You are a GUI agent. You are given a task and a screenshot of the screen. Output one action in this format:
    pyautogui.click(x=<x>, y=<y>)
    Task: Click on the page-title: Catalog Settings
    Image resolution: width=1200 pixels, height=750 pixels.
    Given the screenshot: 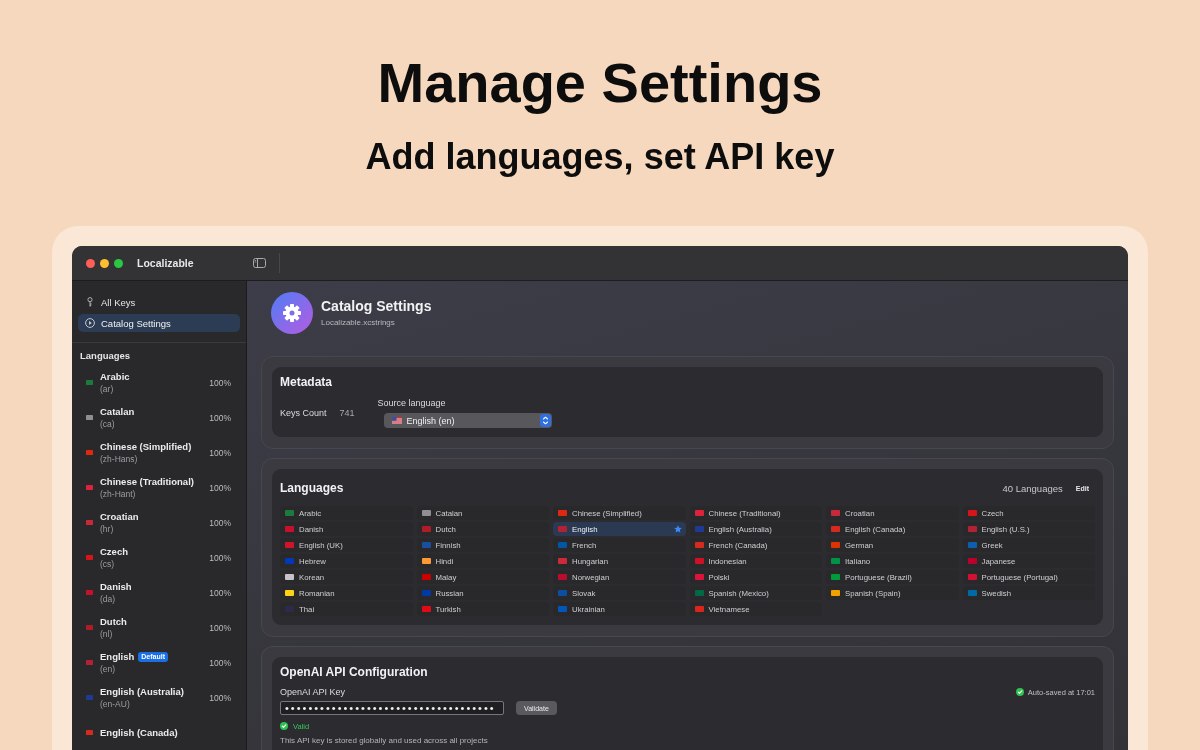 What is the action you would take?
    pyautogui.click(x=376, y=306)
    